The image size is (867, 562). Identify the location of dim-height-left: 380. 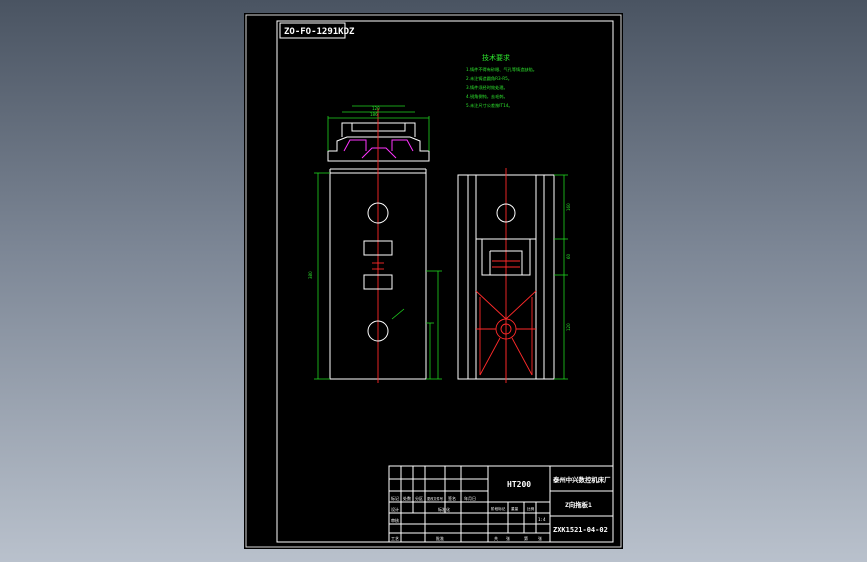
(310, 275).